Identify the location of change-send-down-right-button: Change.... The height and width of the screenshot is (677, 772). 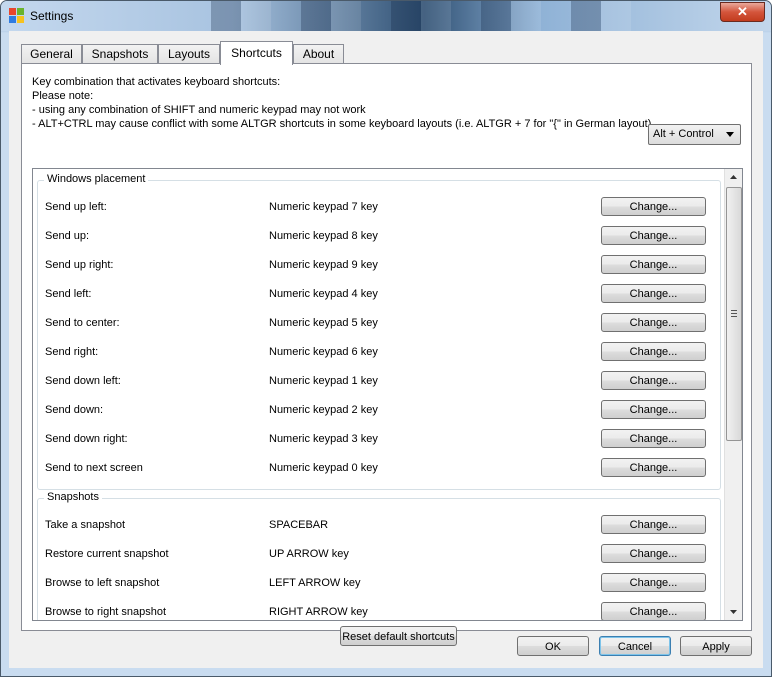
(653, 438).